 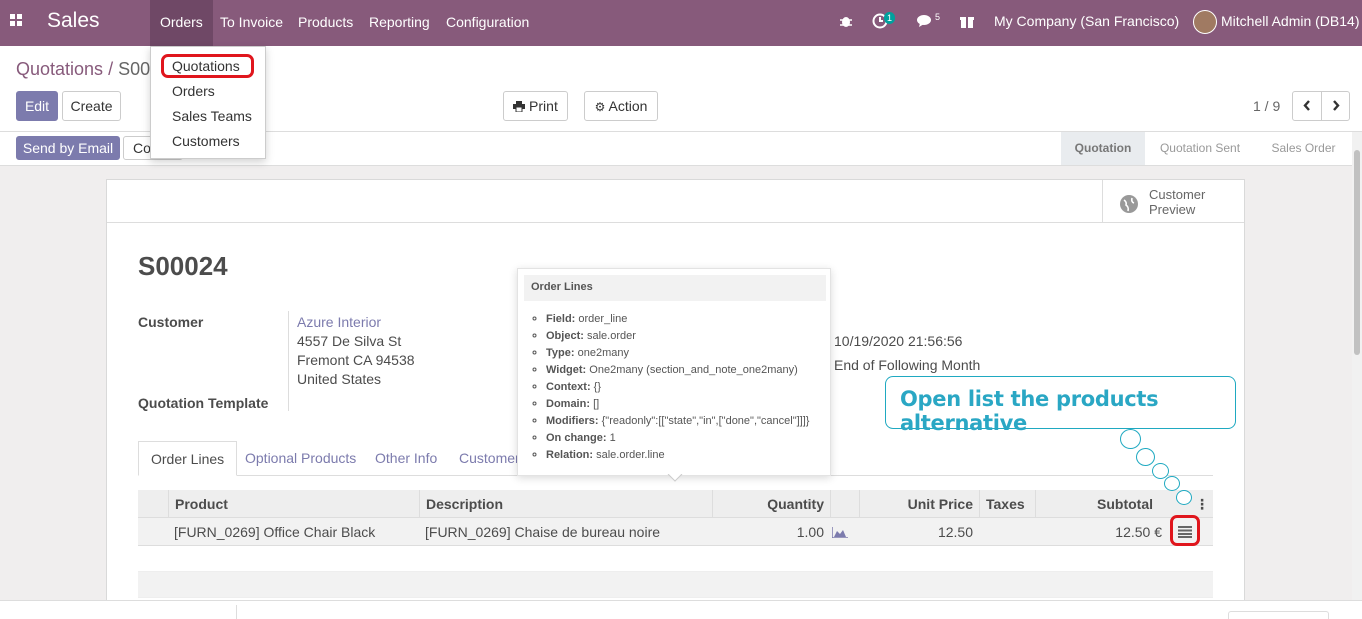 What do you see at coordinates (349, 341) in the screenshot?
I see `address-line-1: 4557 De Silva St` at bounding box center [349, 341].